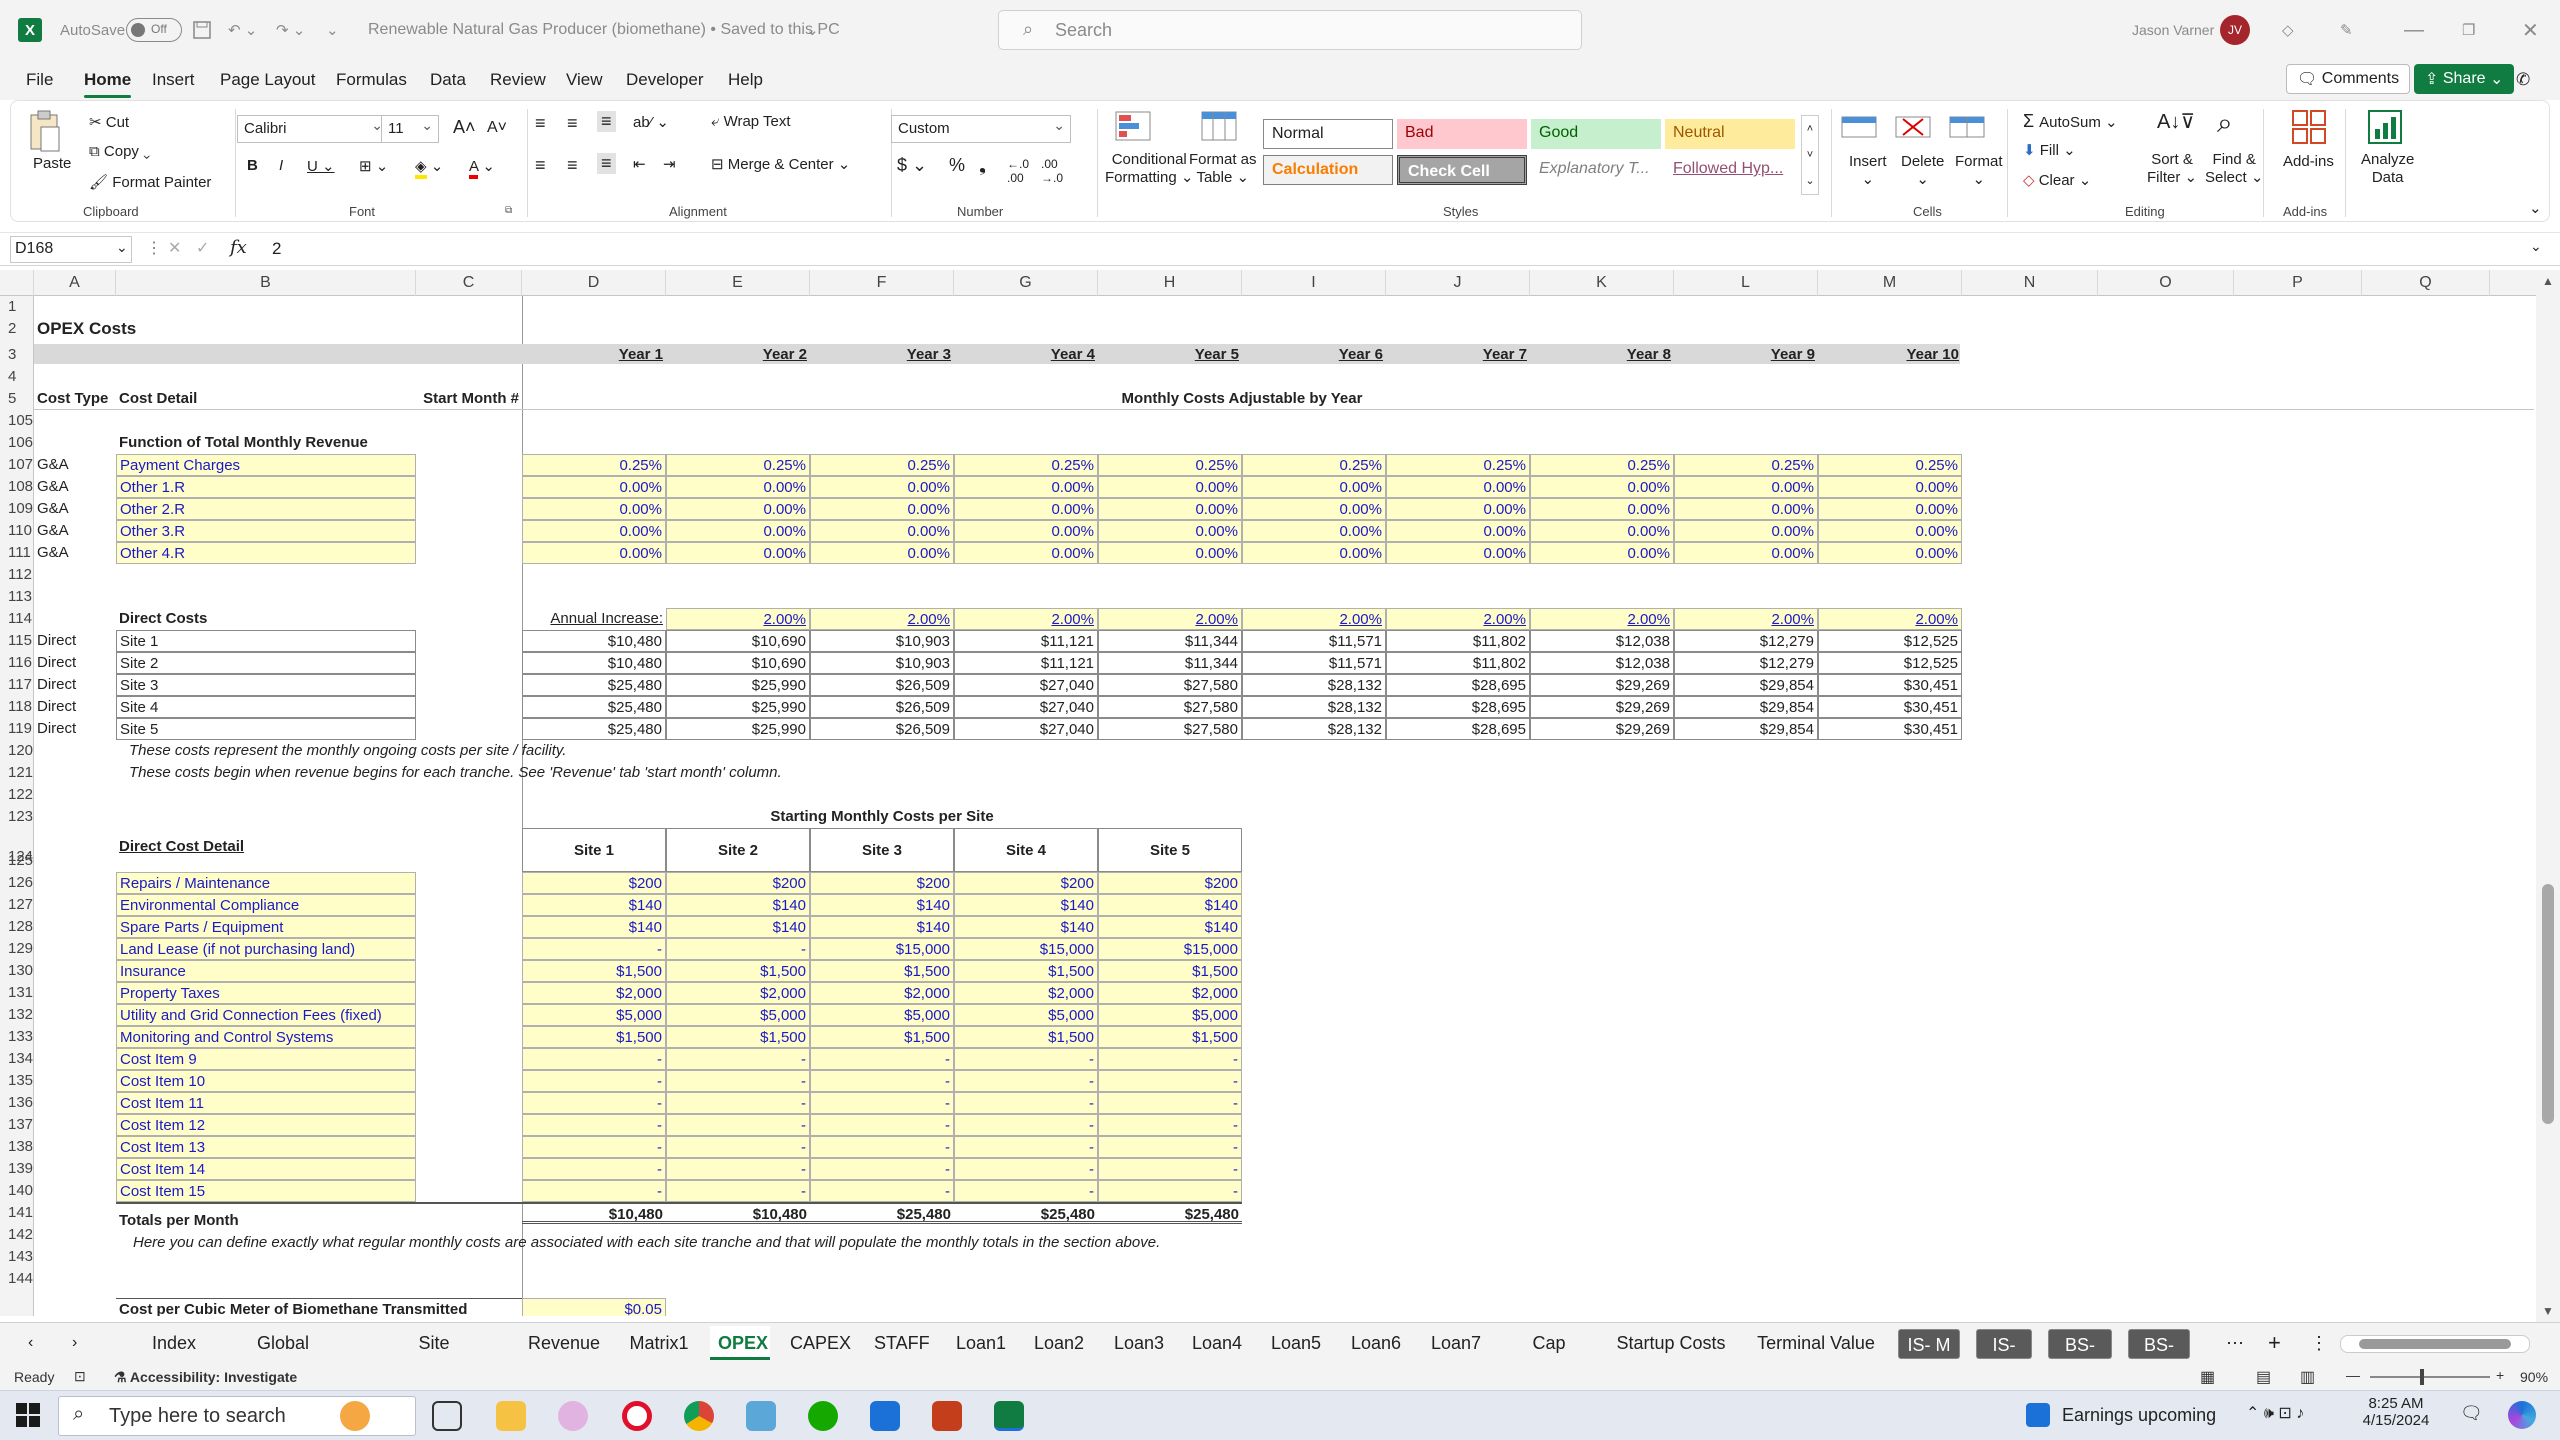 The image size is (2560, 1440). I want to click on detail-cost-name: Cost Item 9, so click(266, 1059).